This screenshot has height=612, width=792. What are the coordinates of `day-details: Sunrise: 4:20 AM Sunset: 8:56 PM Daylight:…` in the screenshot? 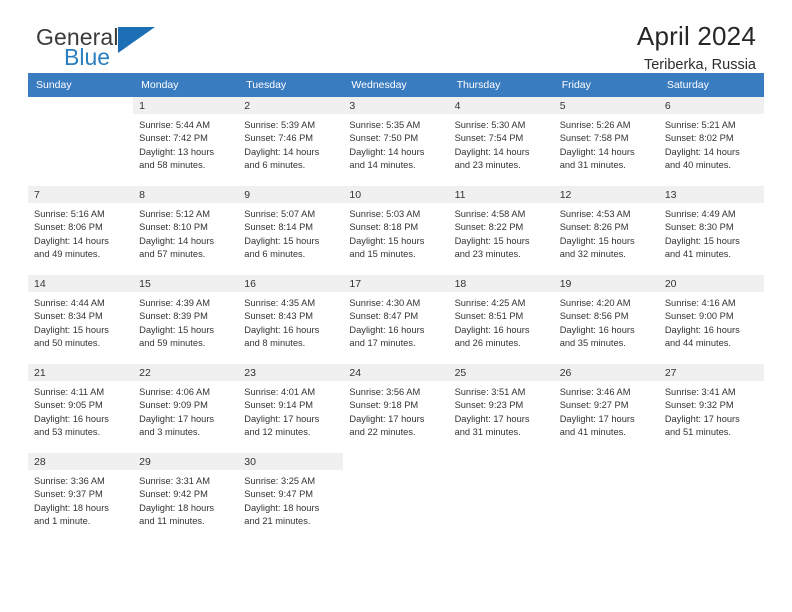 It's located at (606, 321).